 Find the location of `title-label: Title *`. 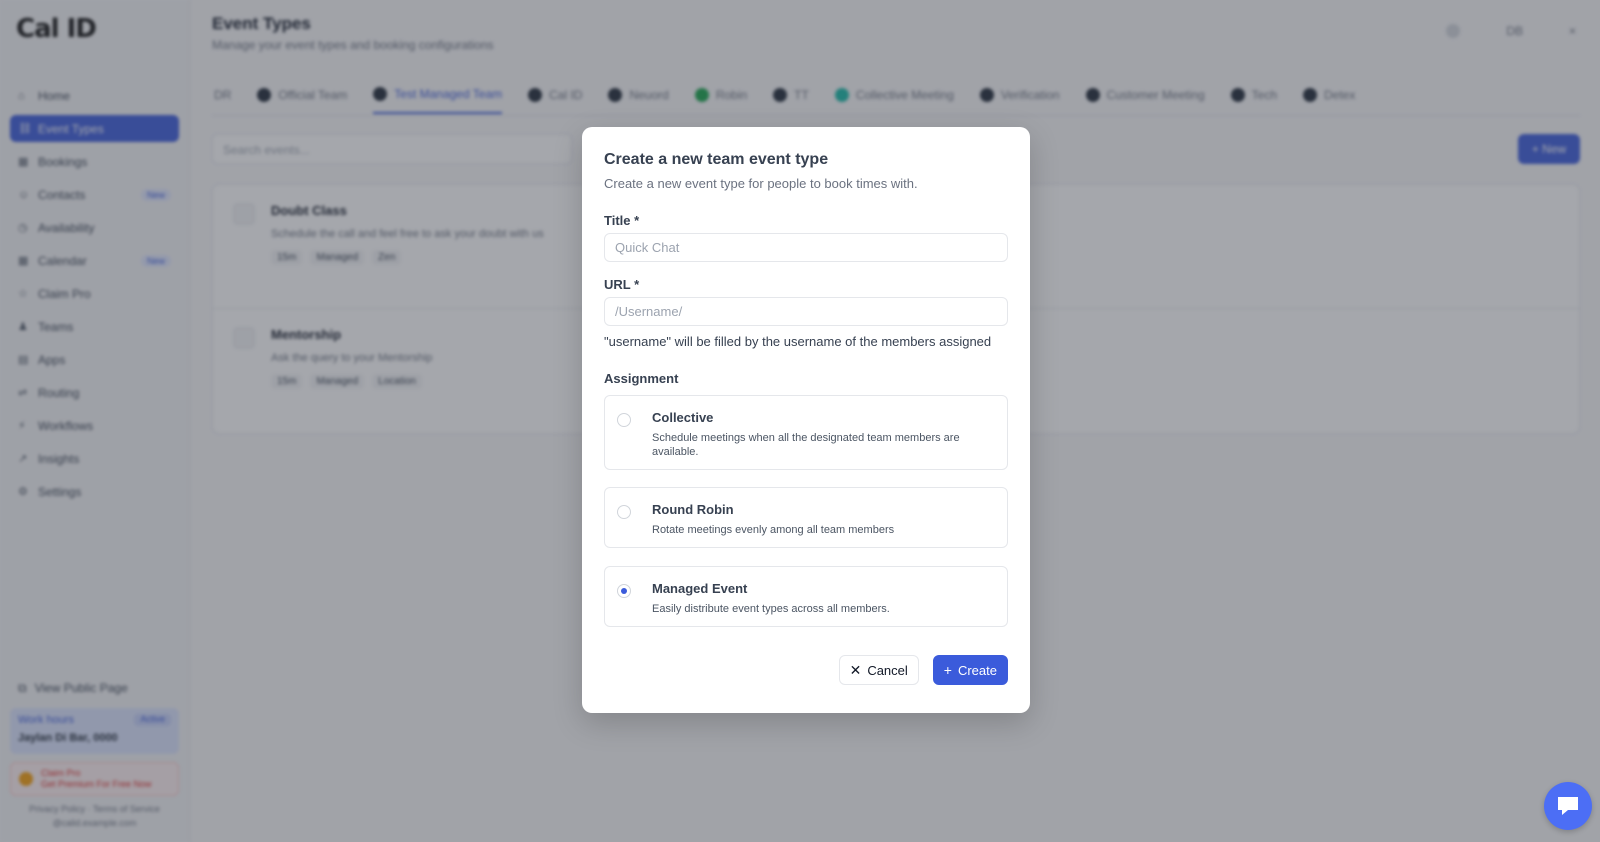

title-label: Title * is located at coordinates (622, 220).